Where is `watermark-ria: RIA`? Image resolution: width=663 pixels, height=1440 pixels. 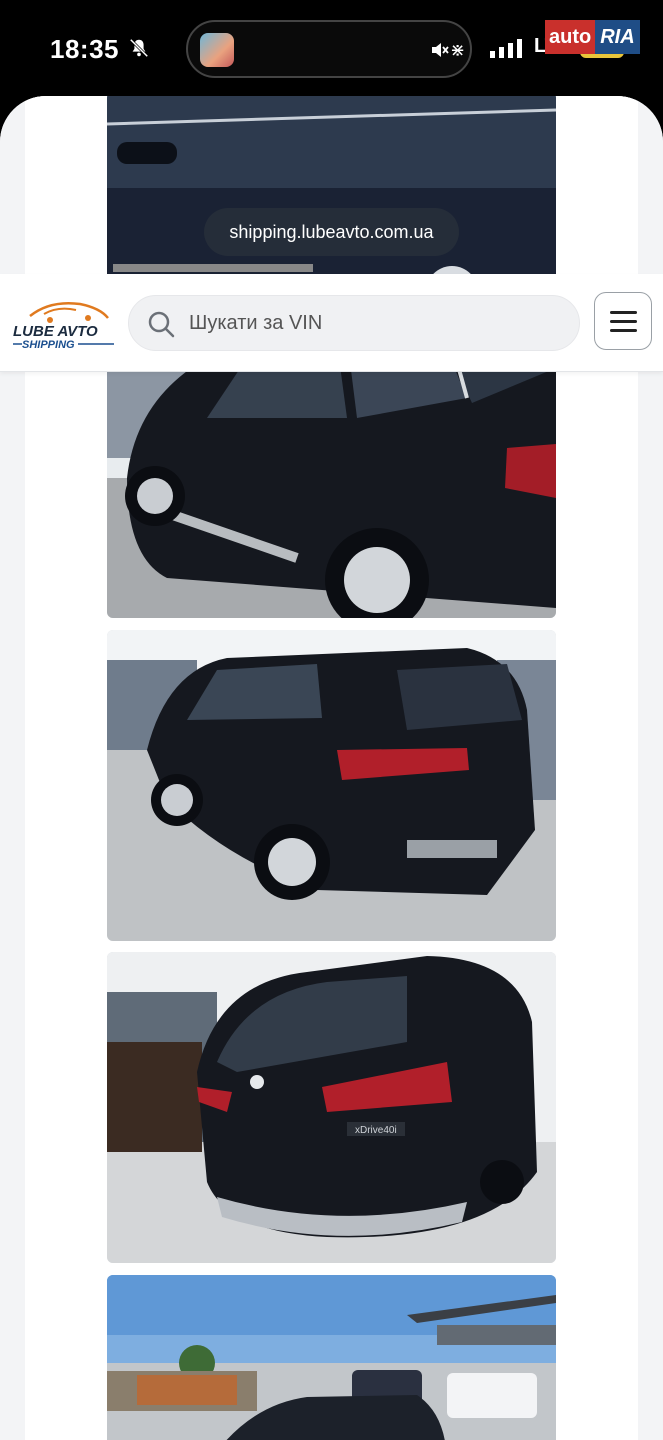 watermark-ria: RIA is located at coordinates (617, 37).